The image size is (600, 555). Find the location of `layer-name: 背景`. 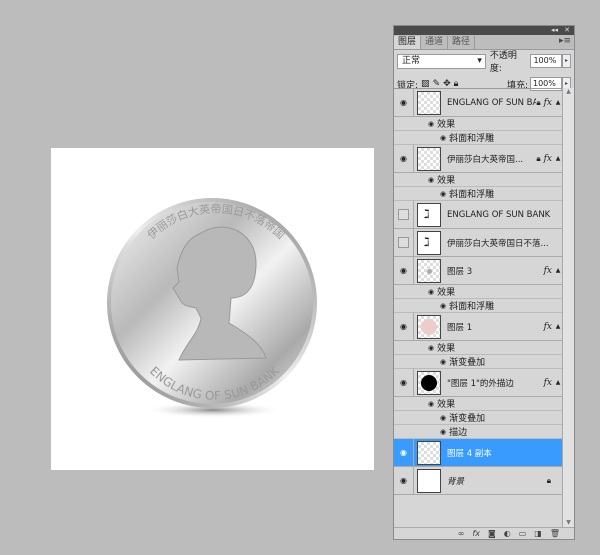

layer-name: 背景 is located at coordinates (456, 481).